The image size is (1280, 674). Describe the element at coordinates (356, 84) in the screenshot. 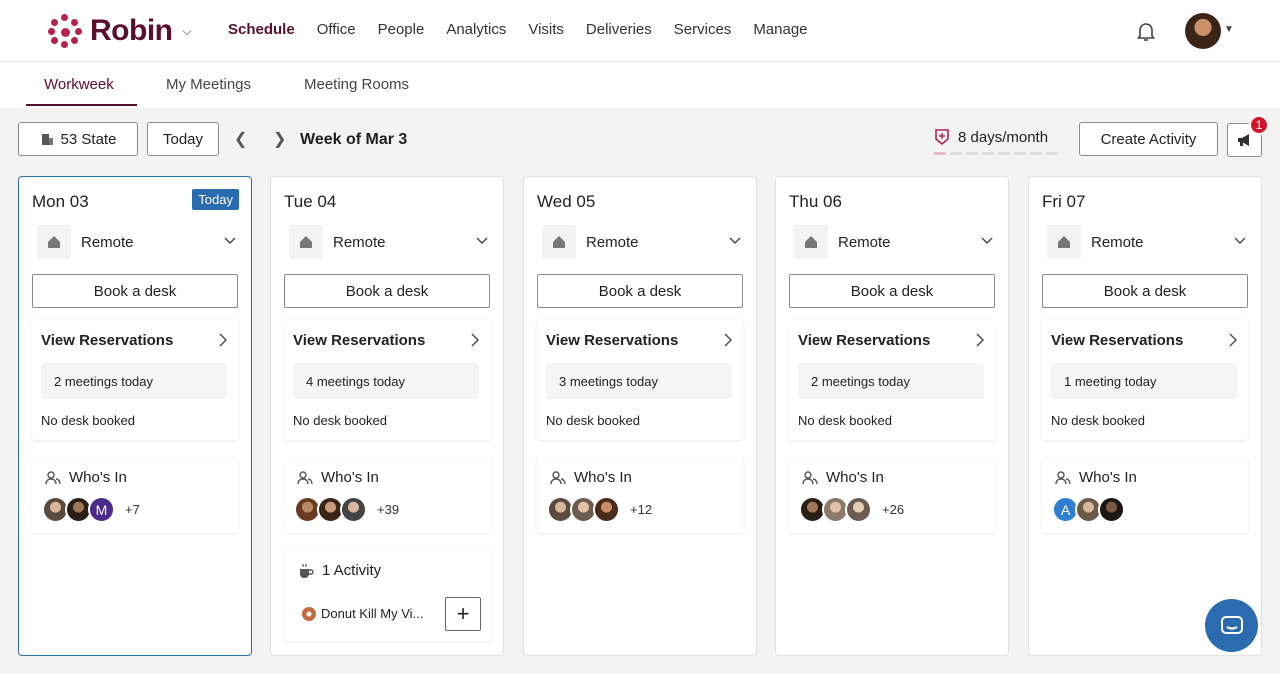

I see `tab-meeting-rooms: Meeting Rooms` at that location.